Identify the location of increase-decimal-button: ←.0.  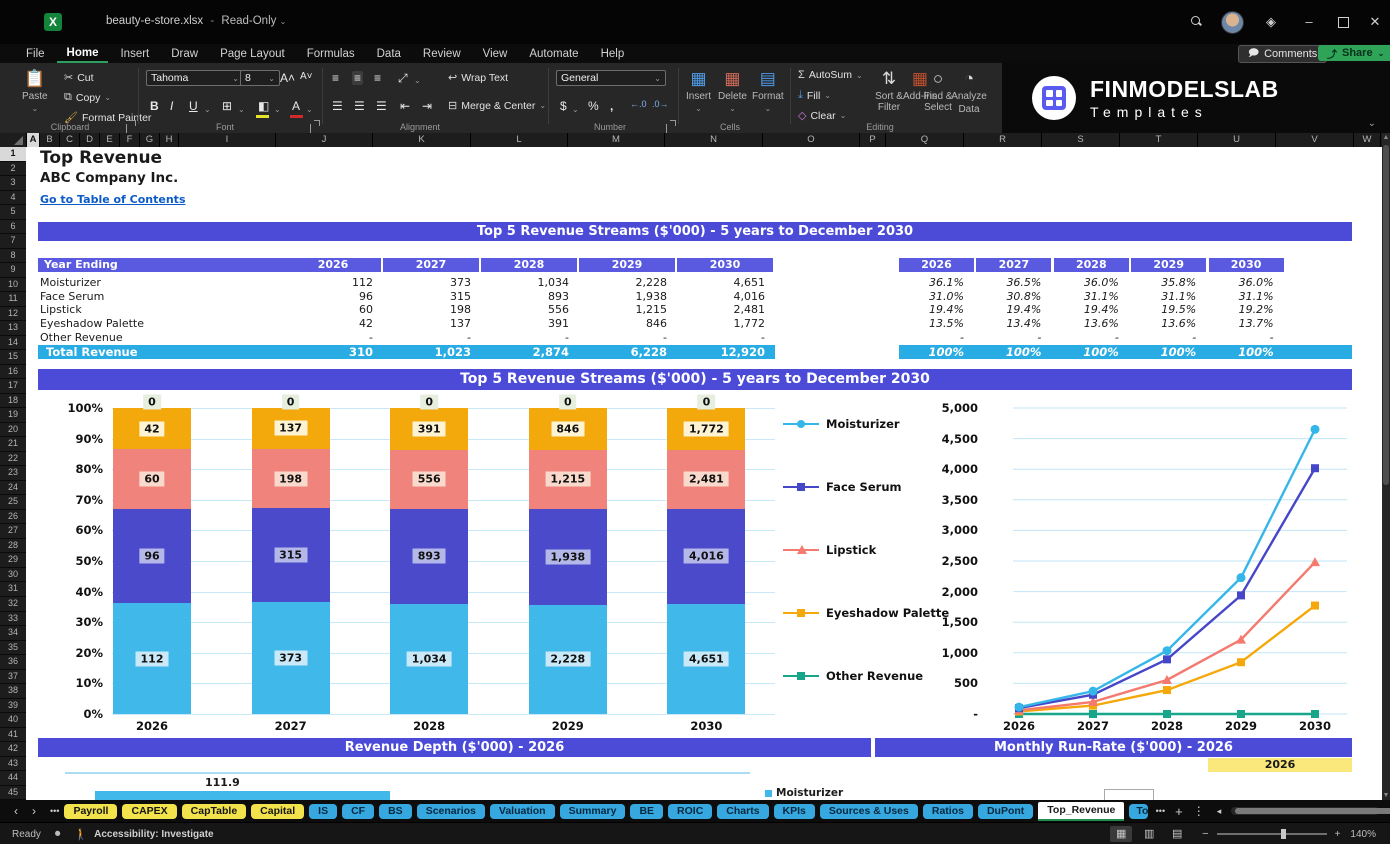
(638, 104).